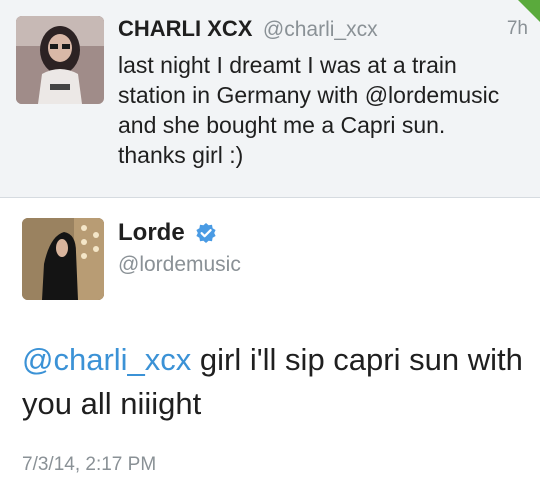 This screenshot has width=540, height=487. What do you see at coordinates (517, 28) in the screenshot?
I see `tweet-time: 7h` at bounding box center [517, 28].